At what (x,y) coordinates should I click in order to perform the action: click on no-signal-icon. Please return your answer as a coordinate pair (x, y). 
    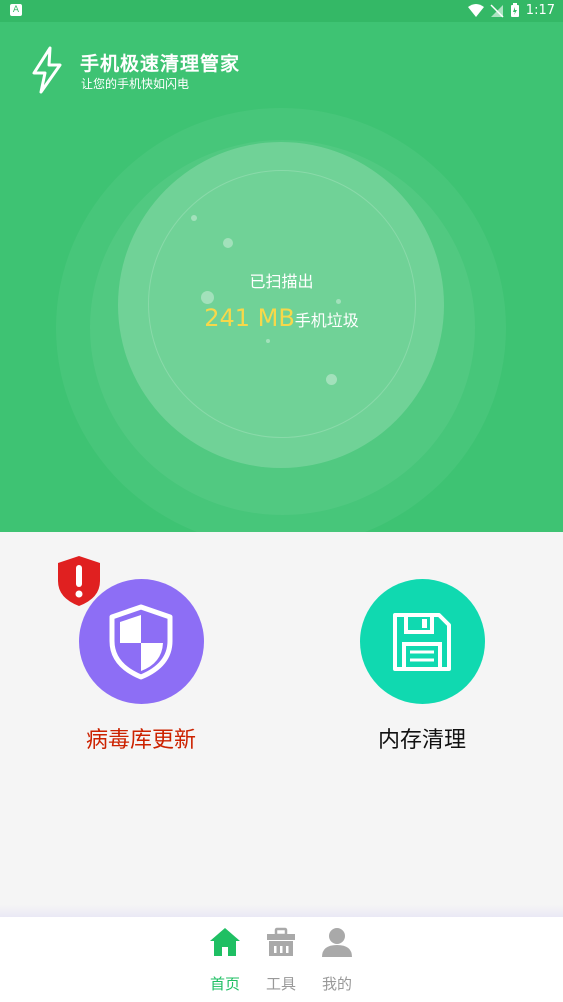
    Looking at the image, I should click on (497, 10).